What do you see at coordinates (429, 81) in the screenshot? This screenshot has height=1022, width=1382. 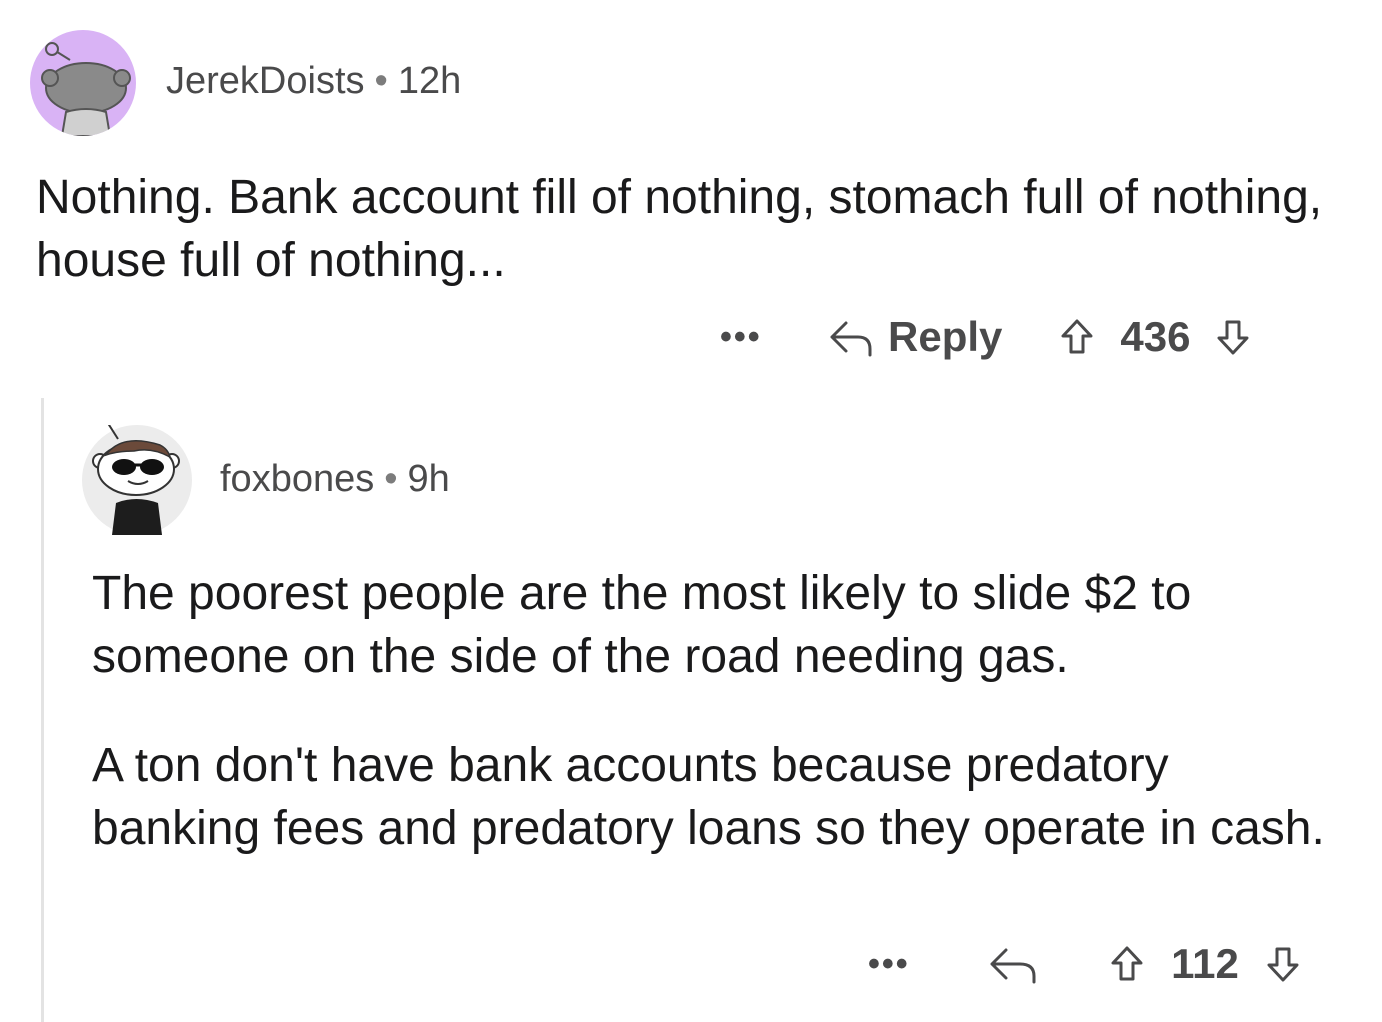 I see `timestamp: 12h` at bounding box center [429, 81].